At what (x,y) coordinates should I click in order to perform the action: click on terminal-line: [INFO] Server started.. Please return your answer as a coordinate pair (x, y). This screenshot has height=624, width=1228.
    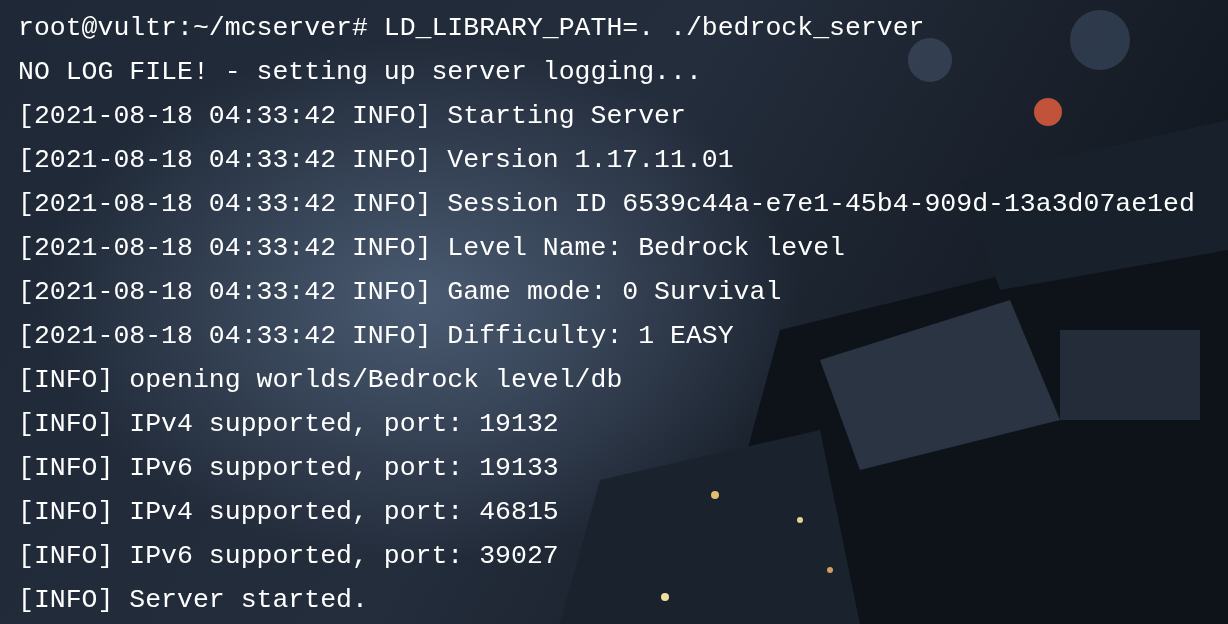
    Looking at the image, I should click on (193, 600).